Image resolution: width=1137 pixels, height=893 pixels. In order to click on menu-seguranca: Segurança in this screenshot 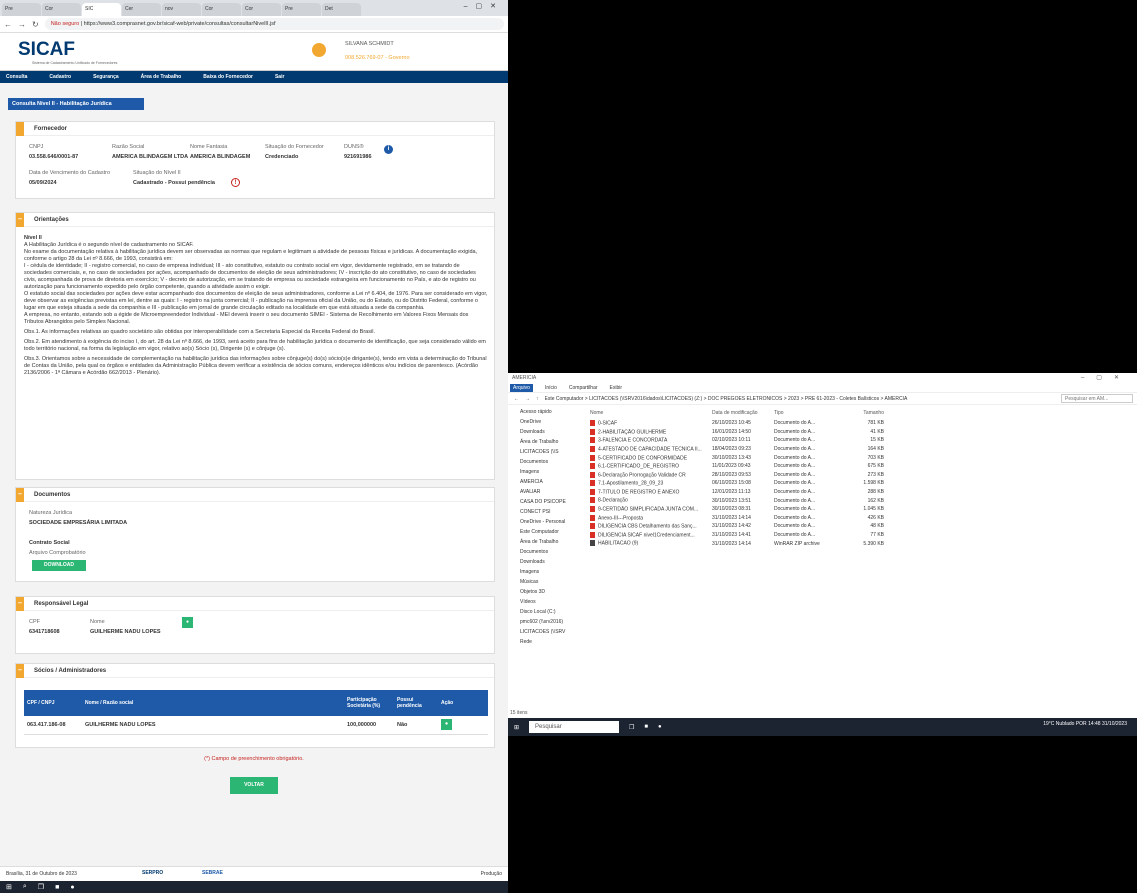, I will do `click(106, 77)`.